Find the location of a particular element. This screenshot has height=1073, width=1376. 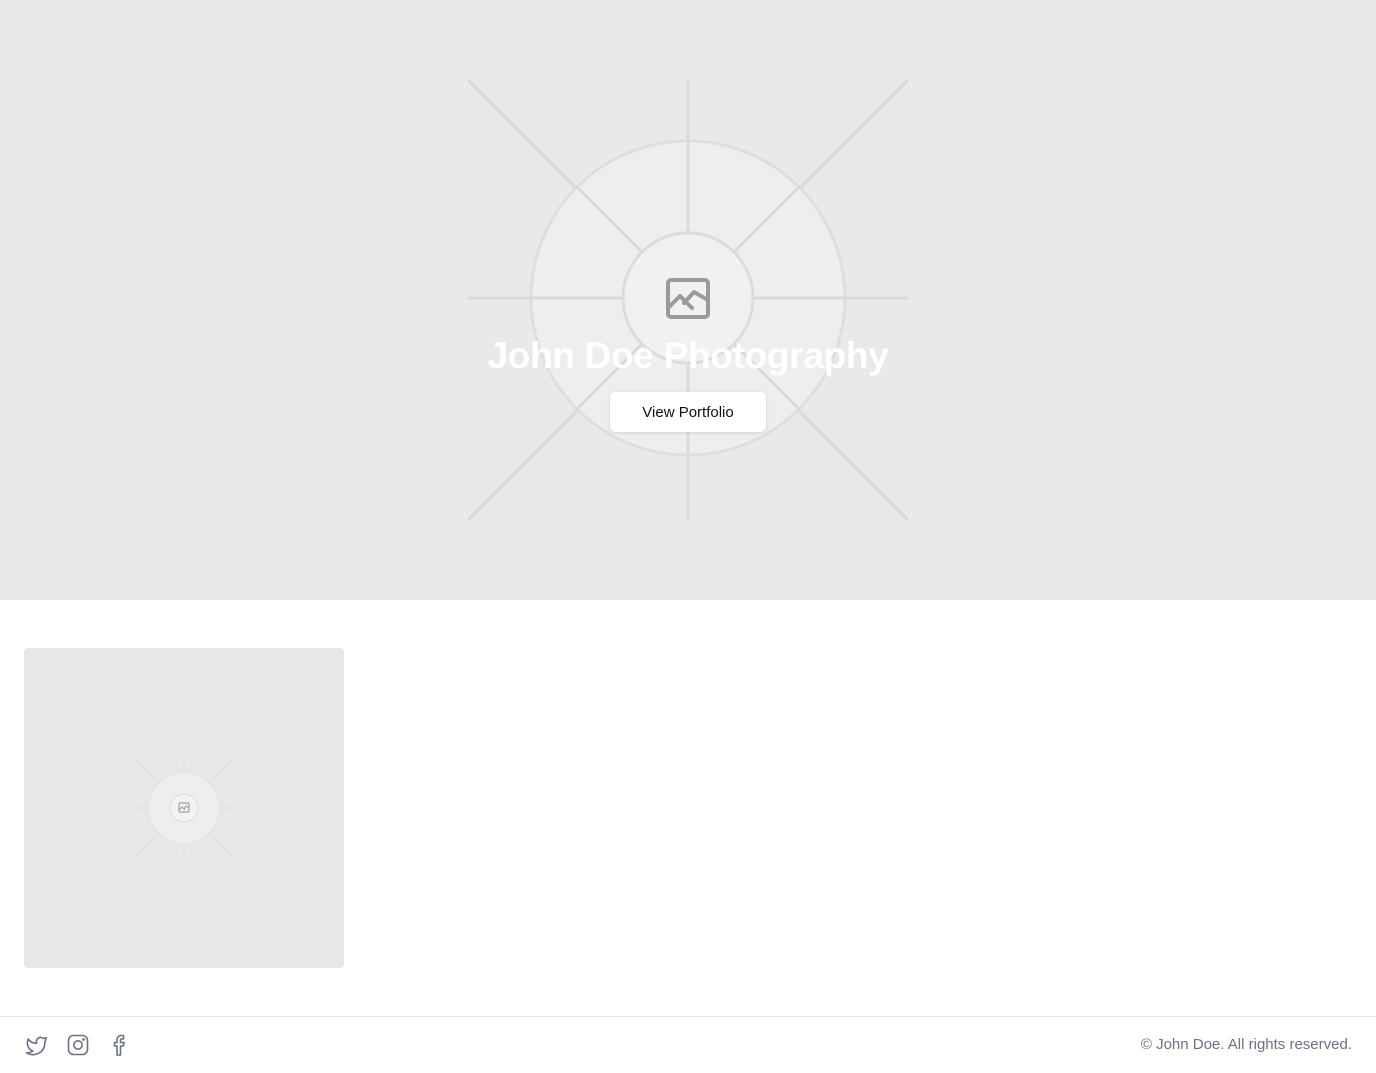

gallery-item is located at coordinates (184, 808).